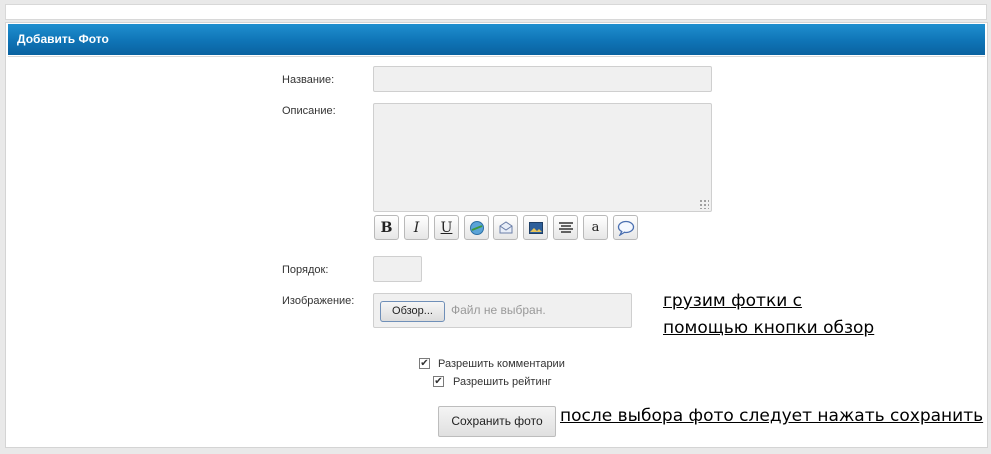  Describe the element at coordinates (438, 381) in the screenshot. I see `allow-rating-checkbox: ✔` at that location.